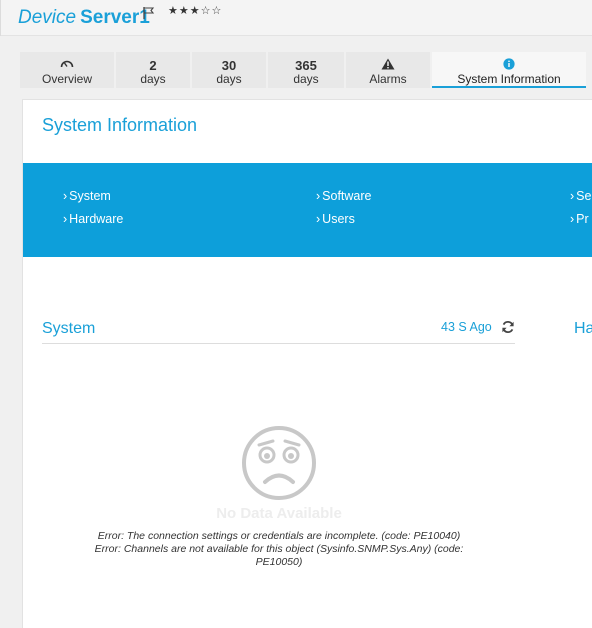 The width and height of the screenshot is (592, 628). What do you see at coordinates (67, 64) in the screenshot?
I see `gauge-icon` at bounding box center [67, 64].